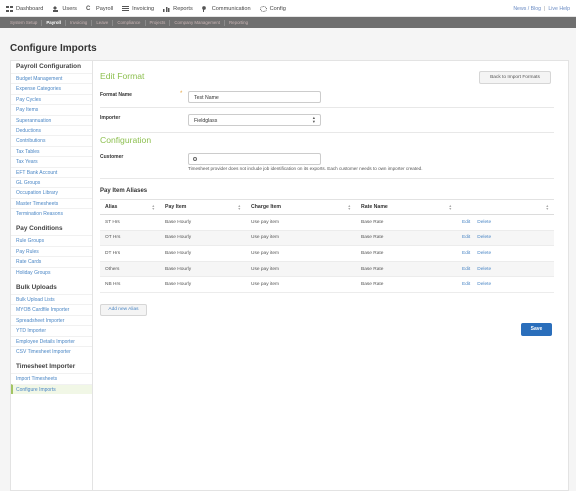 The image size is (576, 491). What do you see at coordinates (51, 88) in the screenshot?
I see `sidebar-item-expense-categories: Expense Categories` at bounding box center [51, 88].